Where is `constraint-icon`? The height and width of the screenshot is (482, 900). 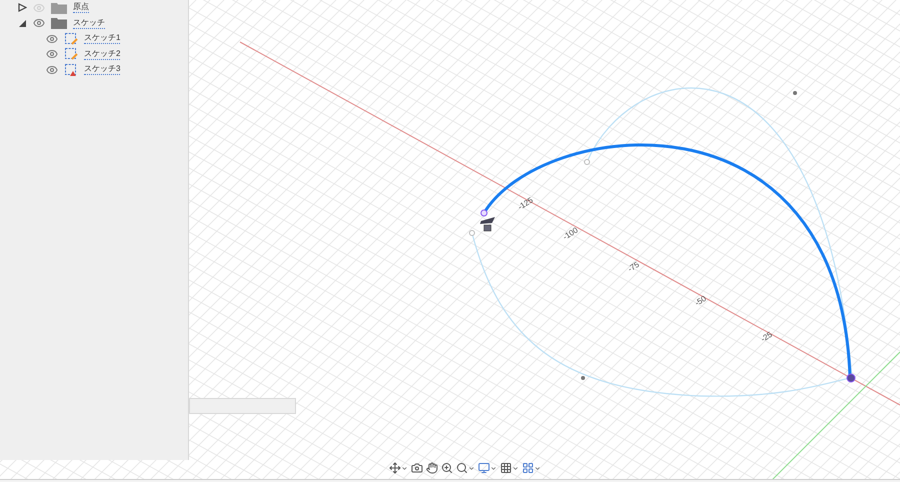
constraint-icon is located at coordinates (487, 224).